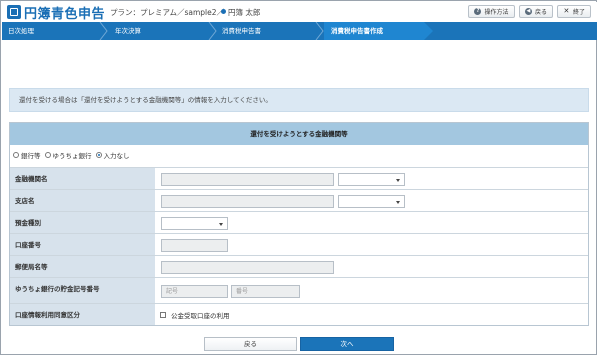 The width and height of the screenshot is (597, 355). Describe the element at coordinates (82, 178) in the screenshot. I see `bank-name-label: 金融機関名` at that location.